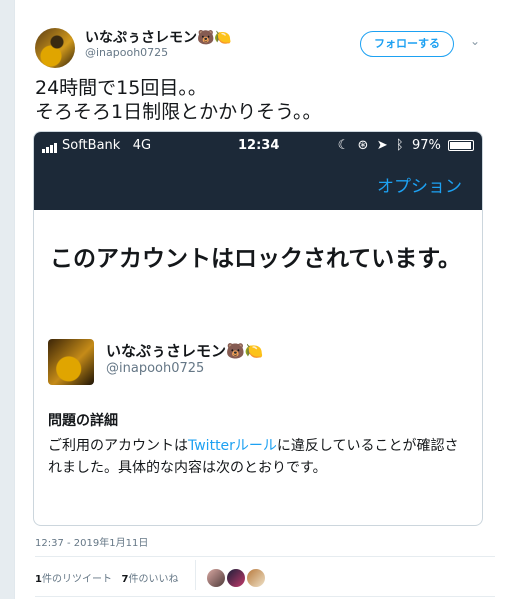 The width and height of the screenshot is (513, 599). What do you see at coordinates (256, 259) in the screenshot?
I see `lock-title: このアカウントはロックされています。` at bounding box center [256, 259].